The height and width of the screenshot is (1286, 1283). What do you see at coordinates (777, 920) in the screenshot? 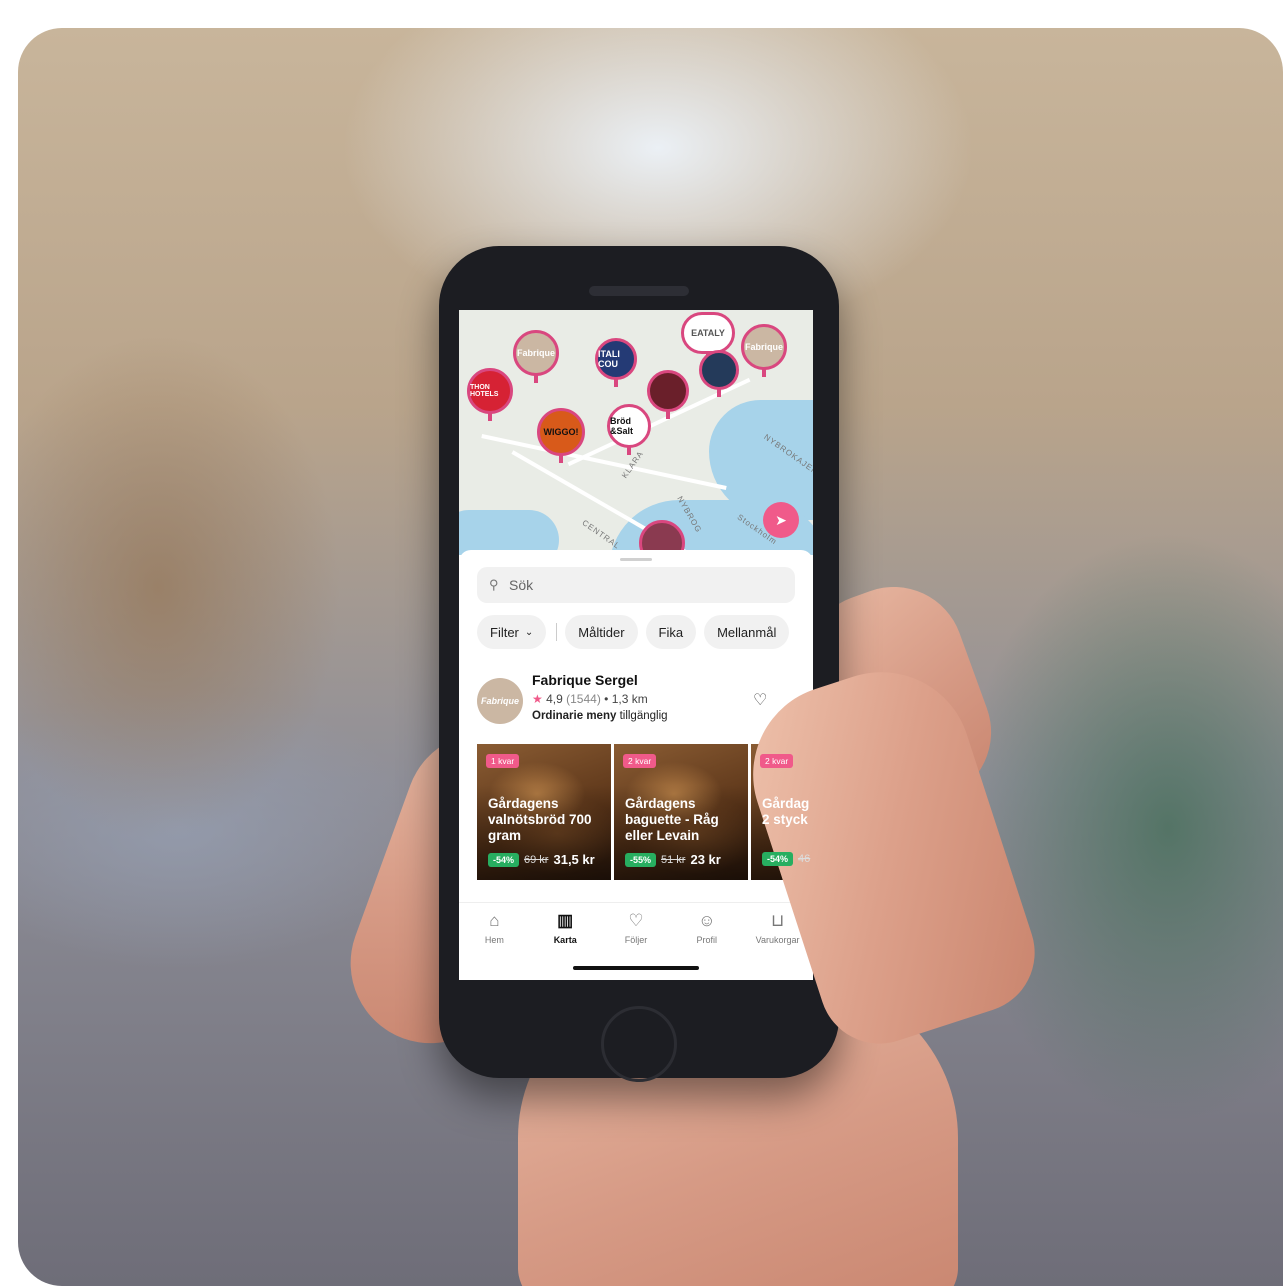
I see `cart-icon: ⊔` at bounding box center [777, 920].